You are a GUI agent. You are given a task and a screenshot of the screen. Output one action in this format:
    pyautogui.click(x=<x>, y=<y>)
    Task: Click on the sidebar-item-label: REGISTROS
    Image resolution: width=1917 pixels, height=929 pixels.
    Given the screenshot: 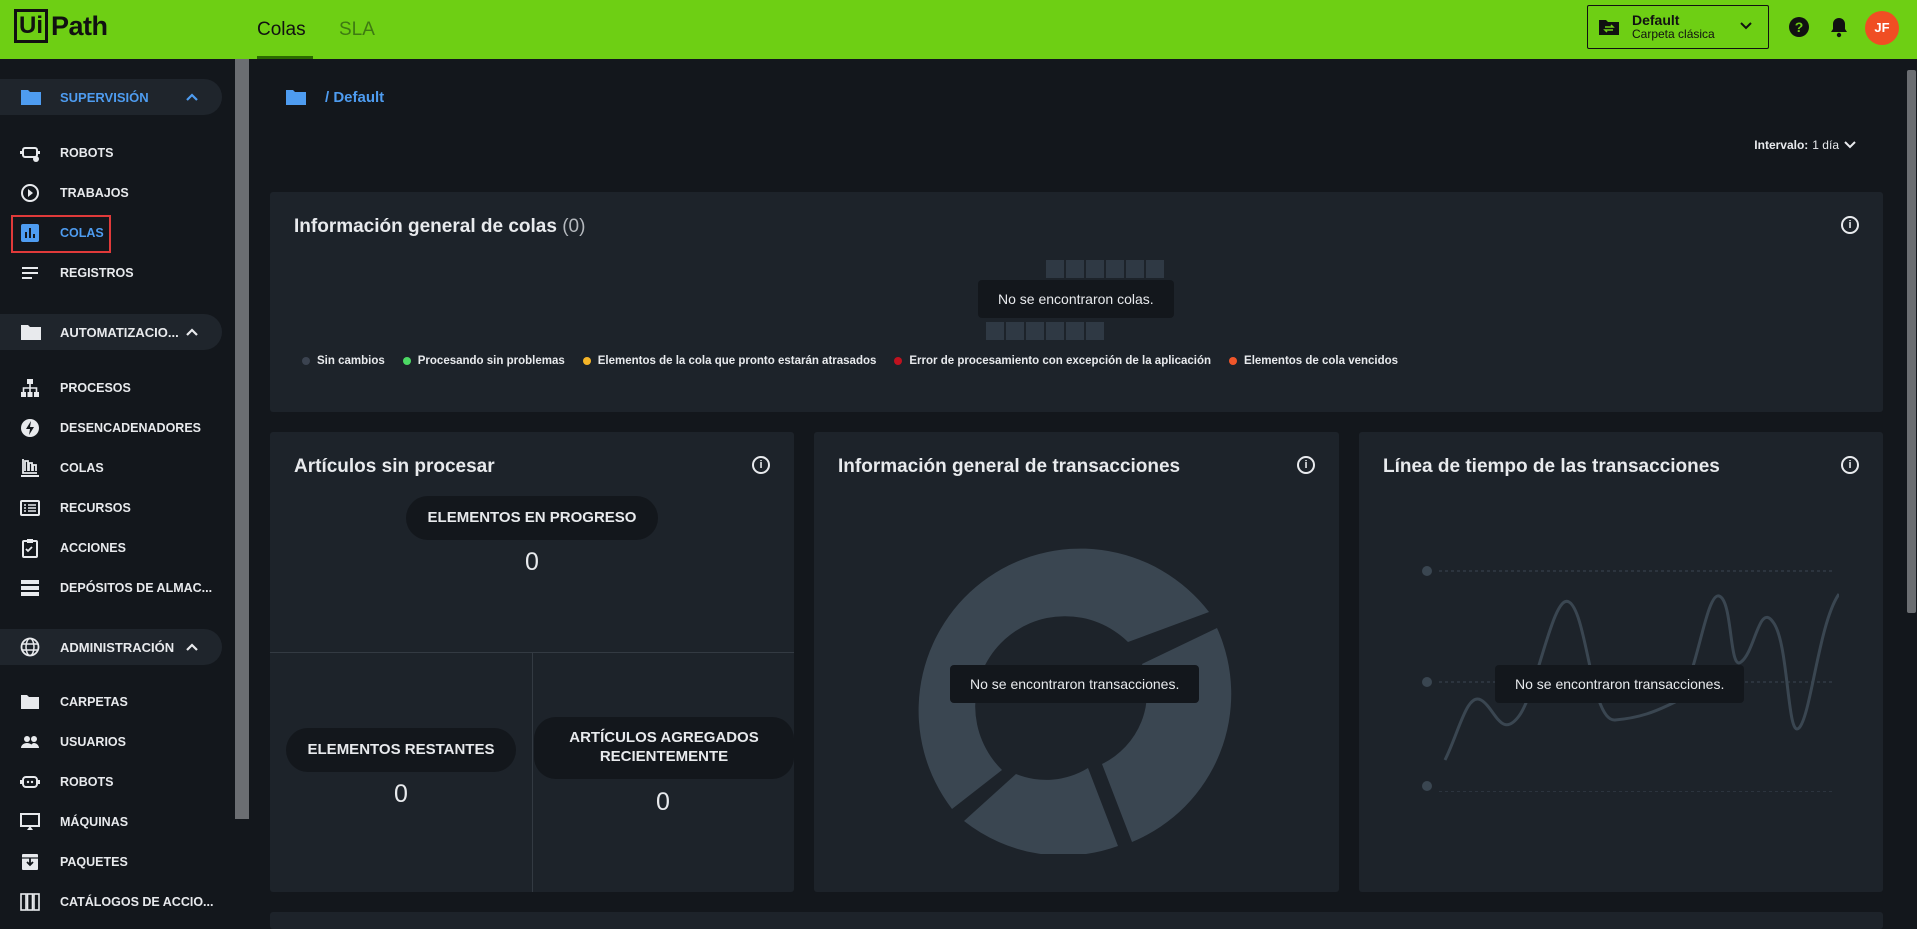 What is the action you would take?
    pyautogui.click(x=97, y=273)
    